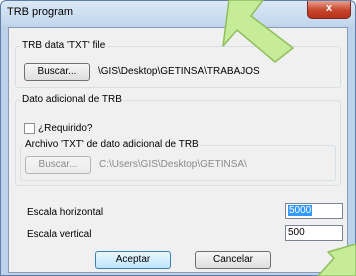 The image size is (356, 276). What do you see at coordinates (65, 128) in the screenshot?
I see `required-checkbox-label: ¿Requirido?` at bounding box center [65, 128].